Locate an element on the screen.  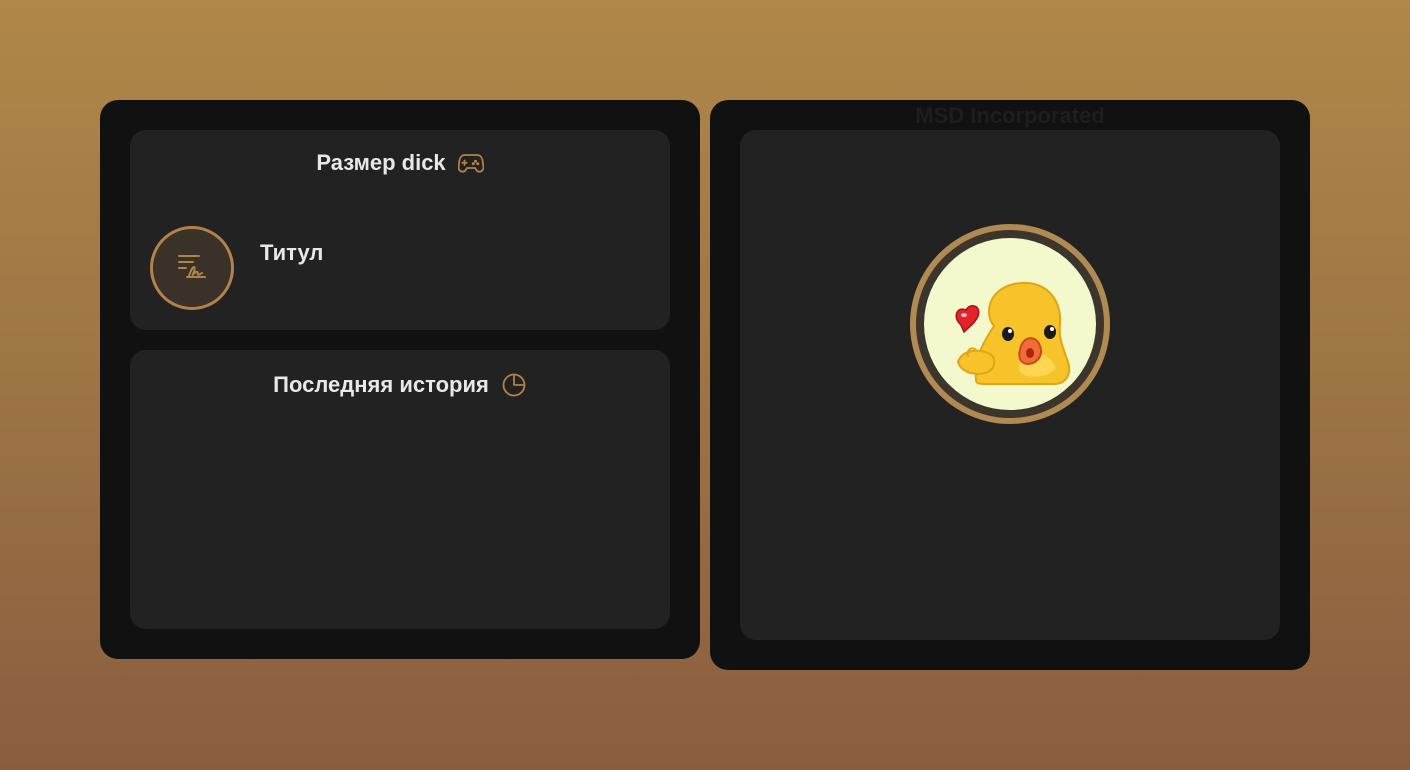
last-history-card: Последняя история is located at coordinates (400, 489).